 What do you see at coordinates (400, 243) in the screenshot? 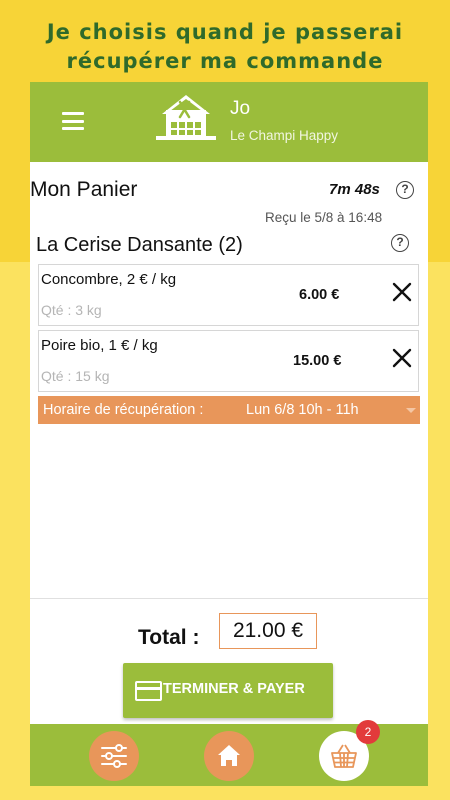
I see `producer-help-icon: ?` at bounding box center [400, 243].